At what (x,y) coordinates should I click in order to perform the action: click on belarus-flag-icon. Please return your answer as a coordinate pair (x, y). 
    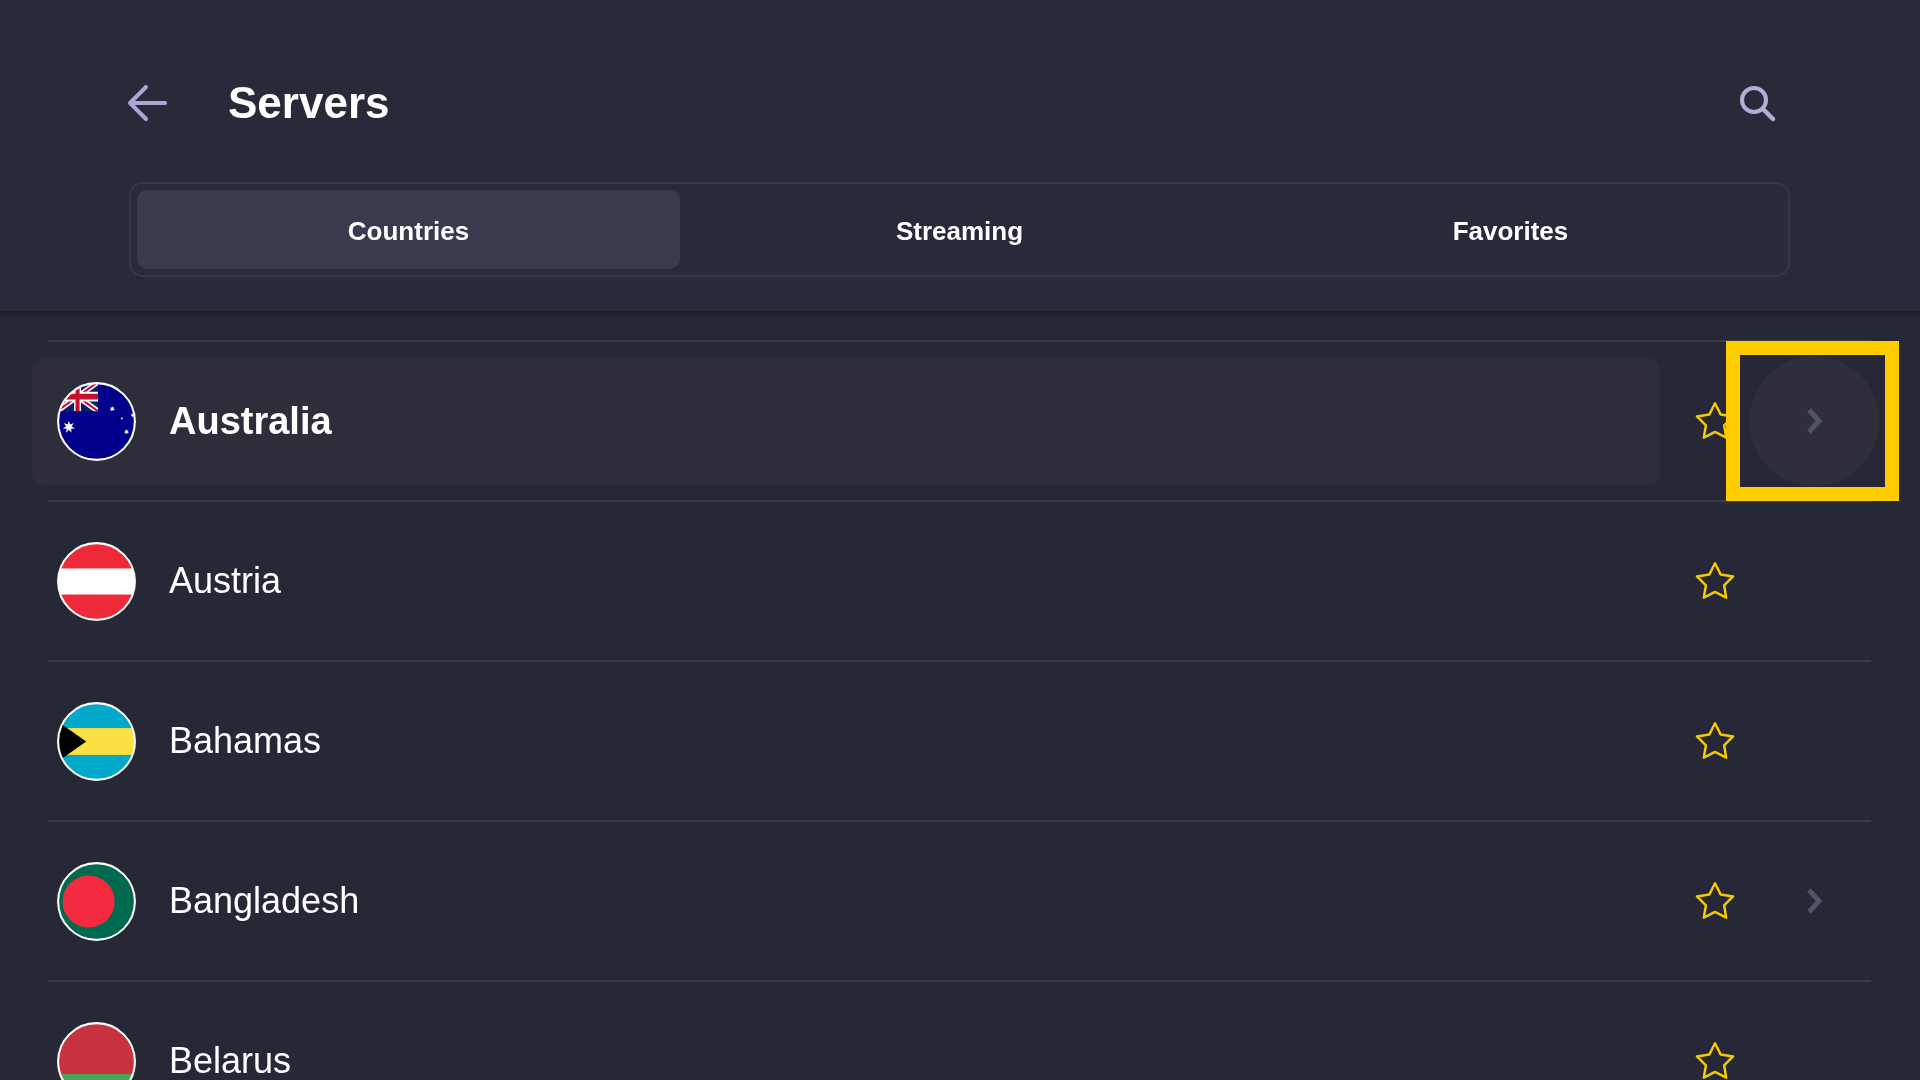
    Looking at the image, I should click on (96, 1050).